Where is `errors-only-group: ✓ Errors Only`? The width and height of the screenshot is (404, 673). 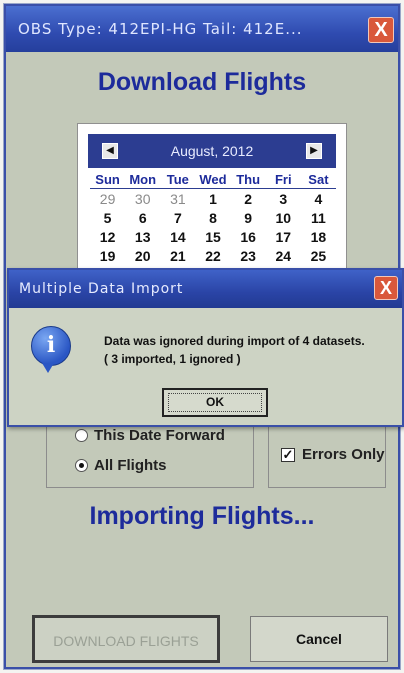 errors-only-group: ✓ Errors Only is located at coordinates (327, 453).